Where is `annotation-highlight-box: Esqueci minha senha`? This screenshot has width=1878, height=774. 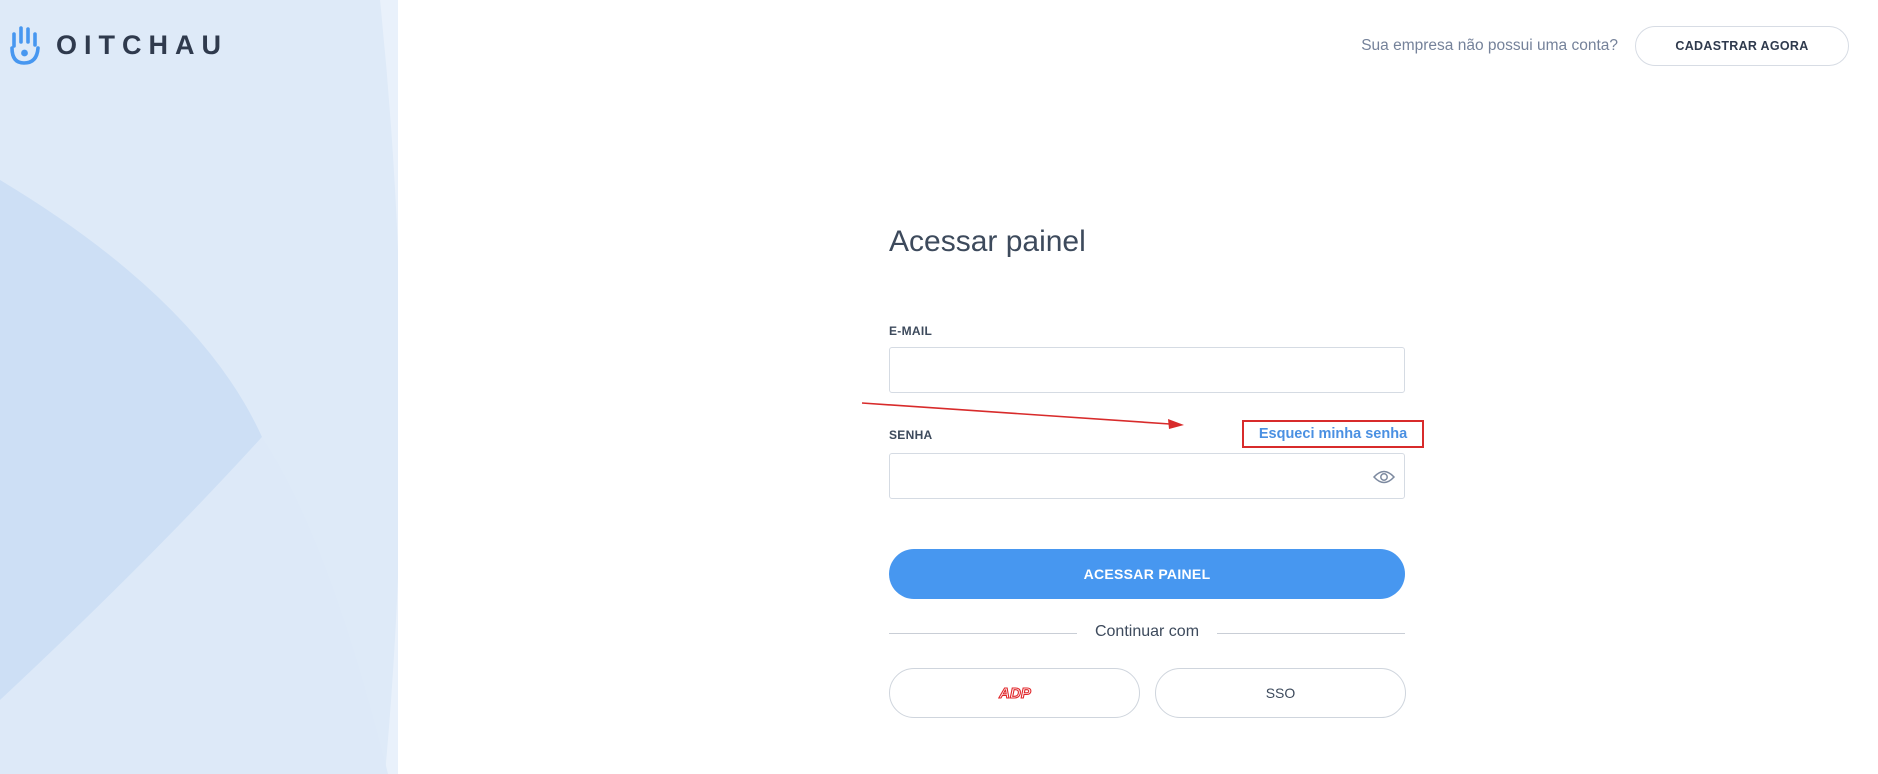
annotation-highlight-box: Esqueci minha senha is located at coordinates (1333, 434).